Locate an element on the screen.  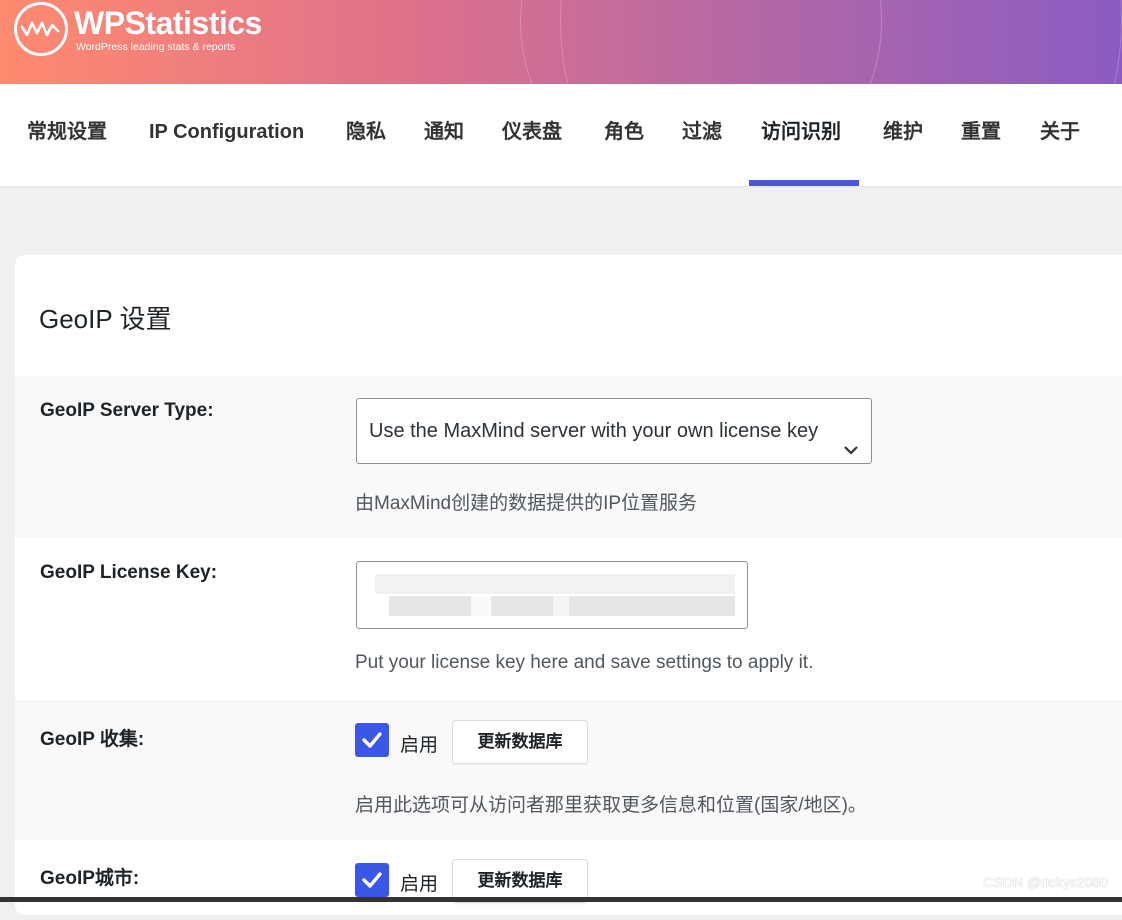
tab-filters: 过滤 is located at coordinates (702, 135).